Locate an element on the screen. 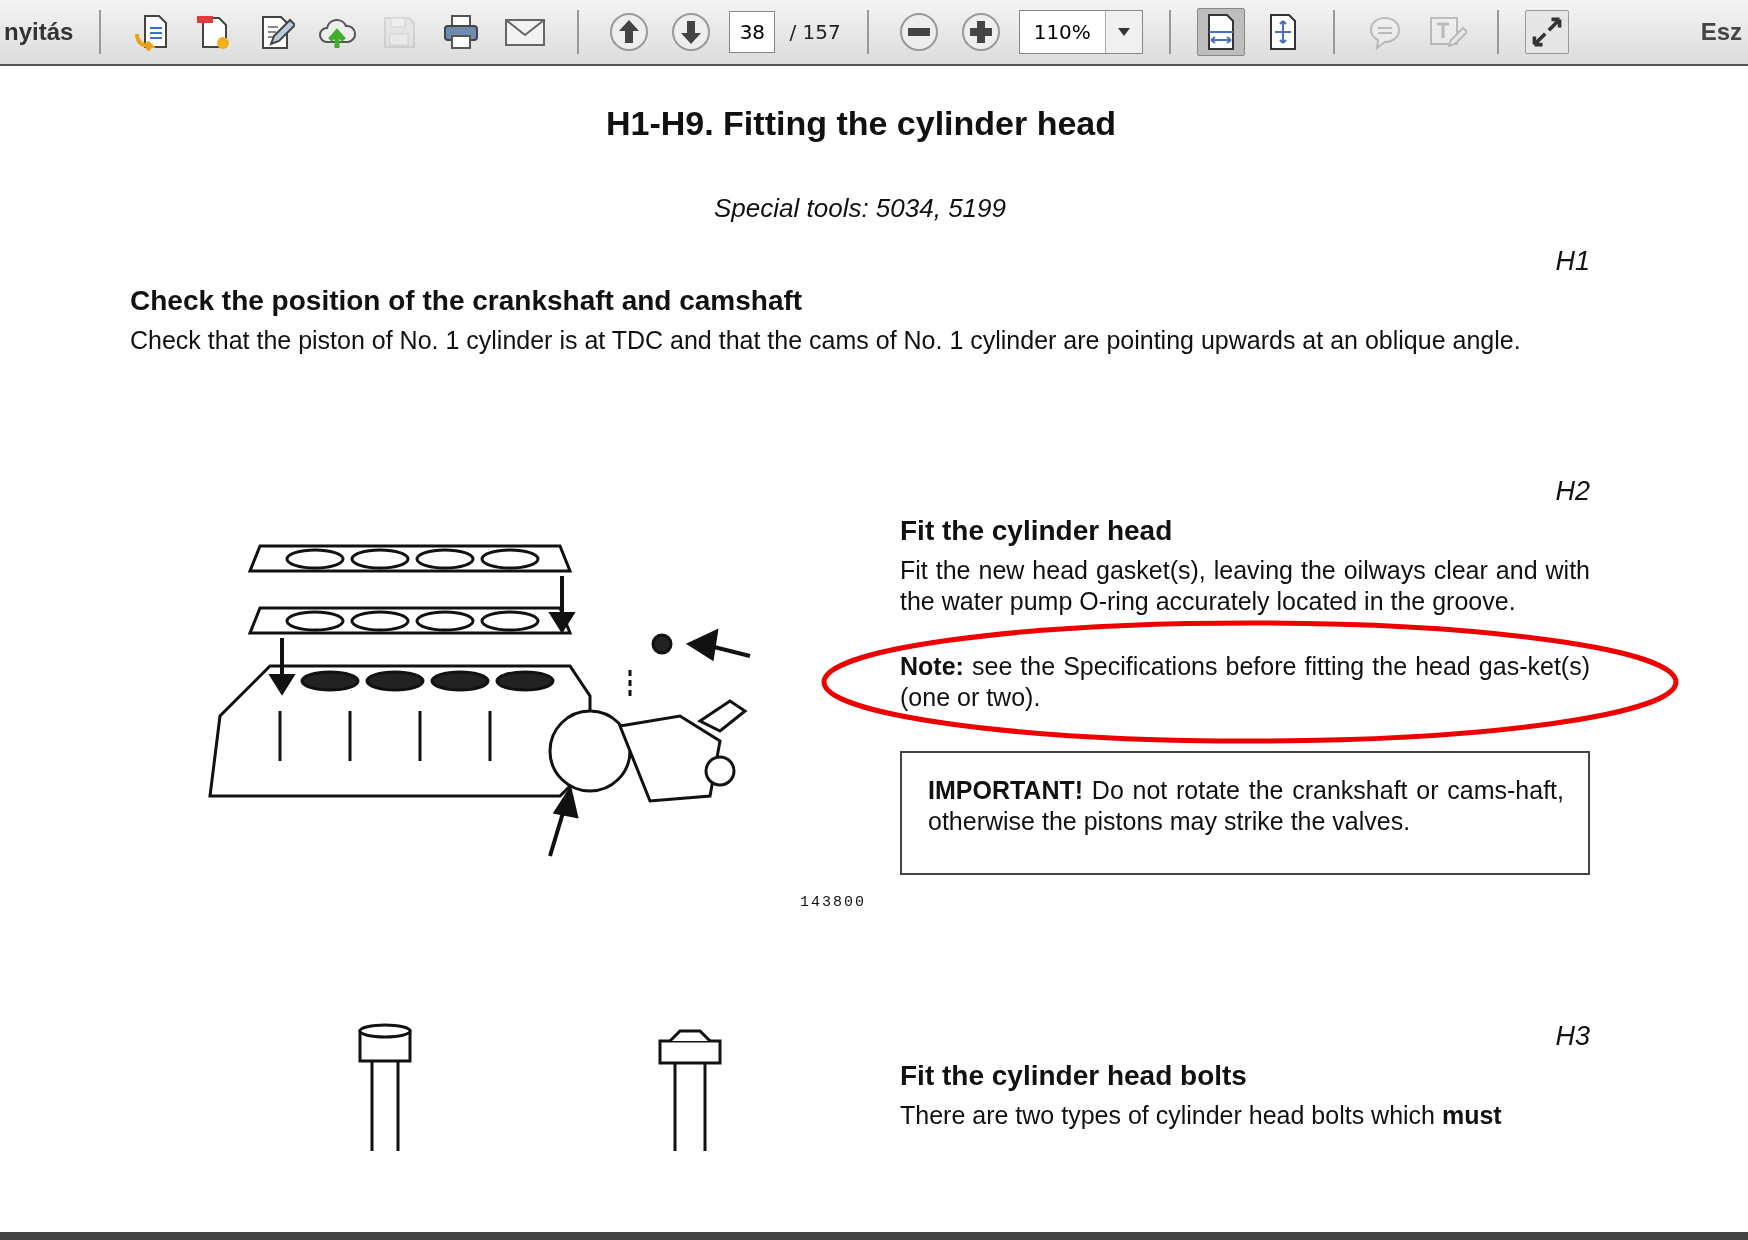  page-title: H1-H9. Fitting the cylinder head is located at coordinates (861, 123).